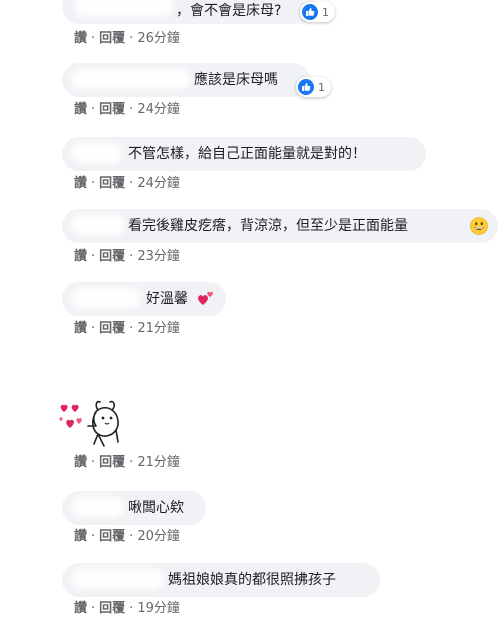 Image resolution: width=504 pixels, height=631 pixels. I want to click on comment-bubble: 好溫馨, so click(144, 299).